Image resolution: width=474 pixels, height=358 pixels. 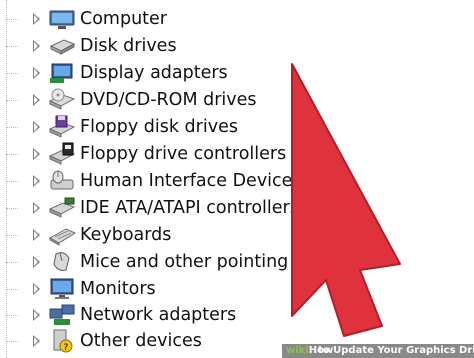 What do you see at coordinates (62, 180) in the screenshot?
I see `hid-icon` at bounding box center [62, 180].